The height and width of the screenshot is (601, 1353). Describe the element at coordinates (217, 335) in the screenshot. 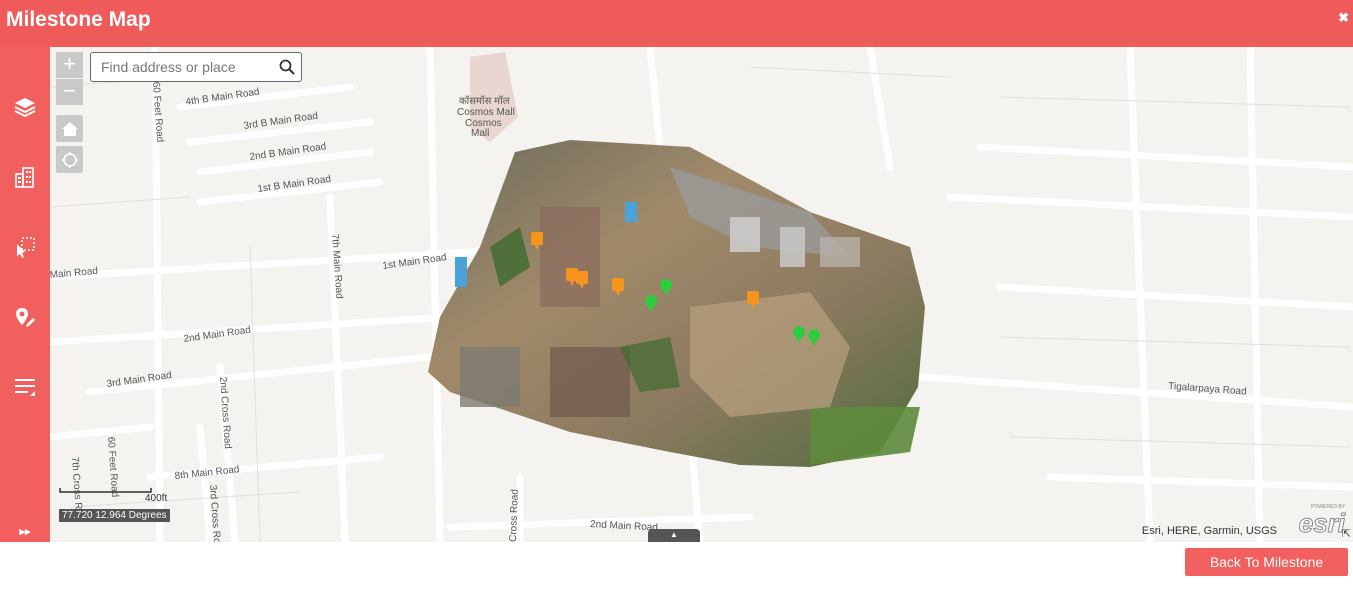

I see `road-label-9: 2nd Main Road` at that location.